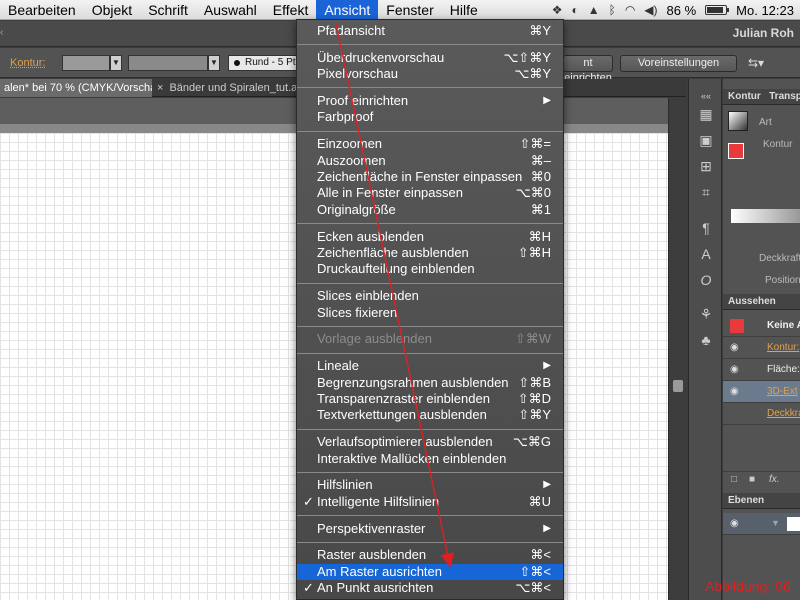 This screenshot has height=600, width=800. What do you see at coordinates (430, 117) in the screenshot?
I see `menu-item-farbproof: Farbproof` at bounding box center [430, 117].